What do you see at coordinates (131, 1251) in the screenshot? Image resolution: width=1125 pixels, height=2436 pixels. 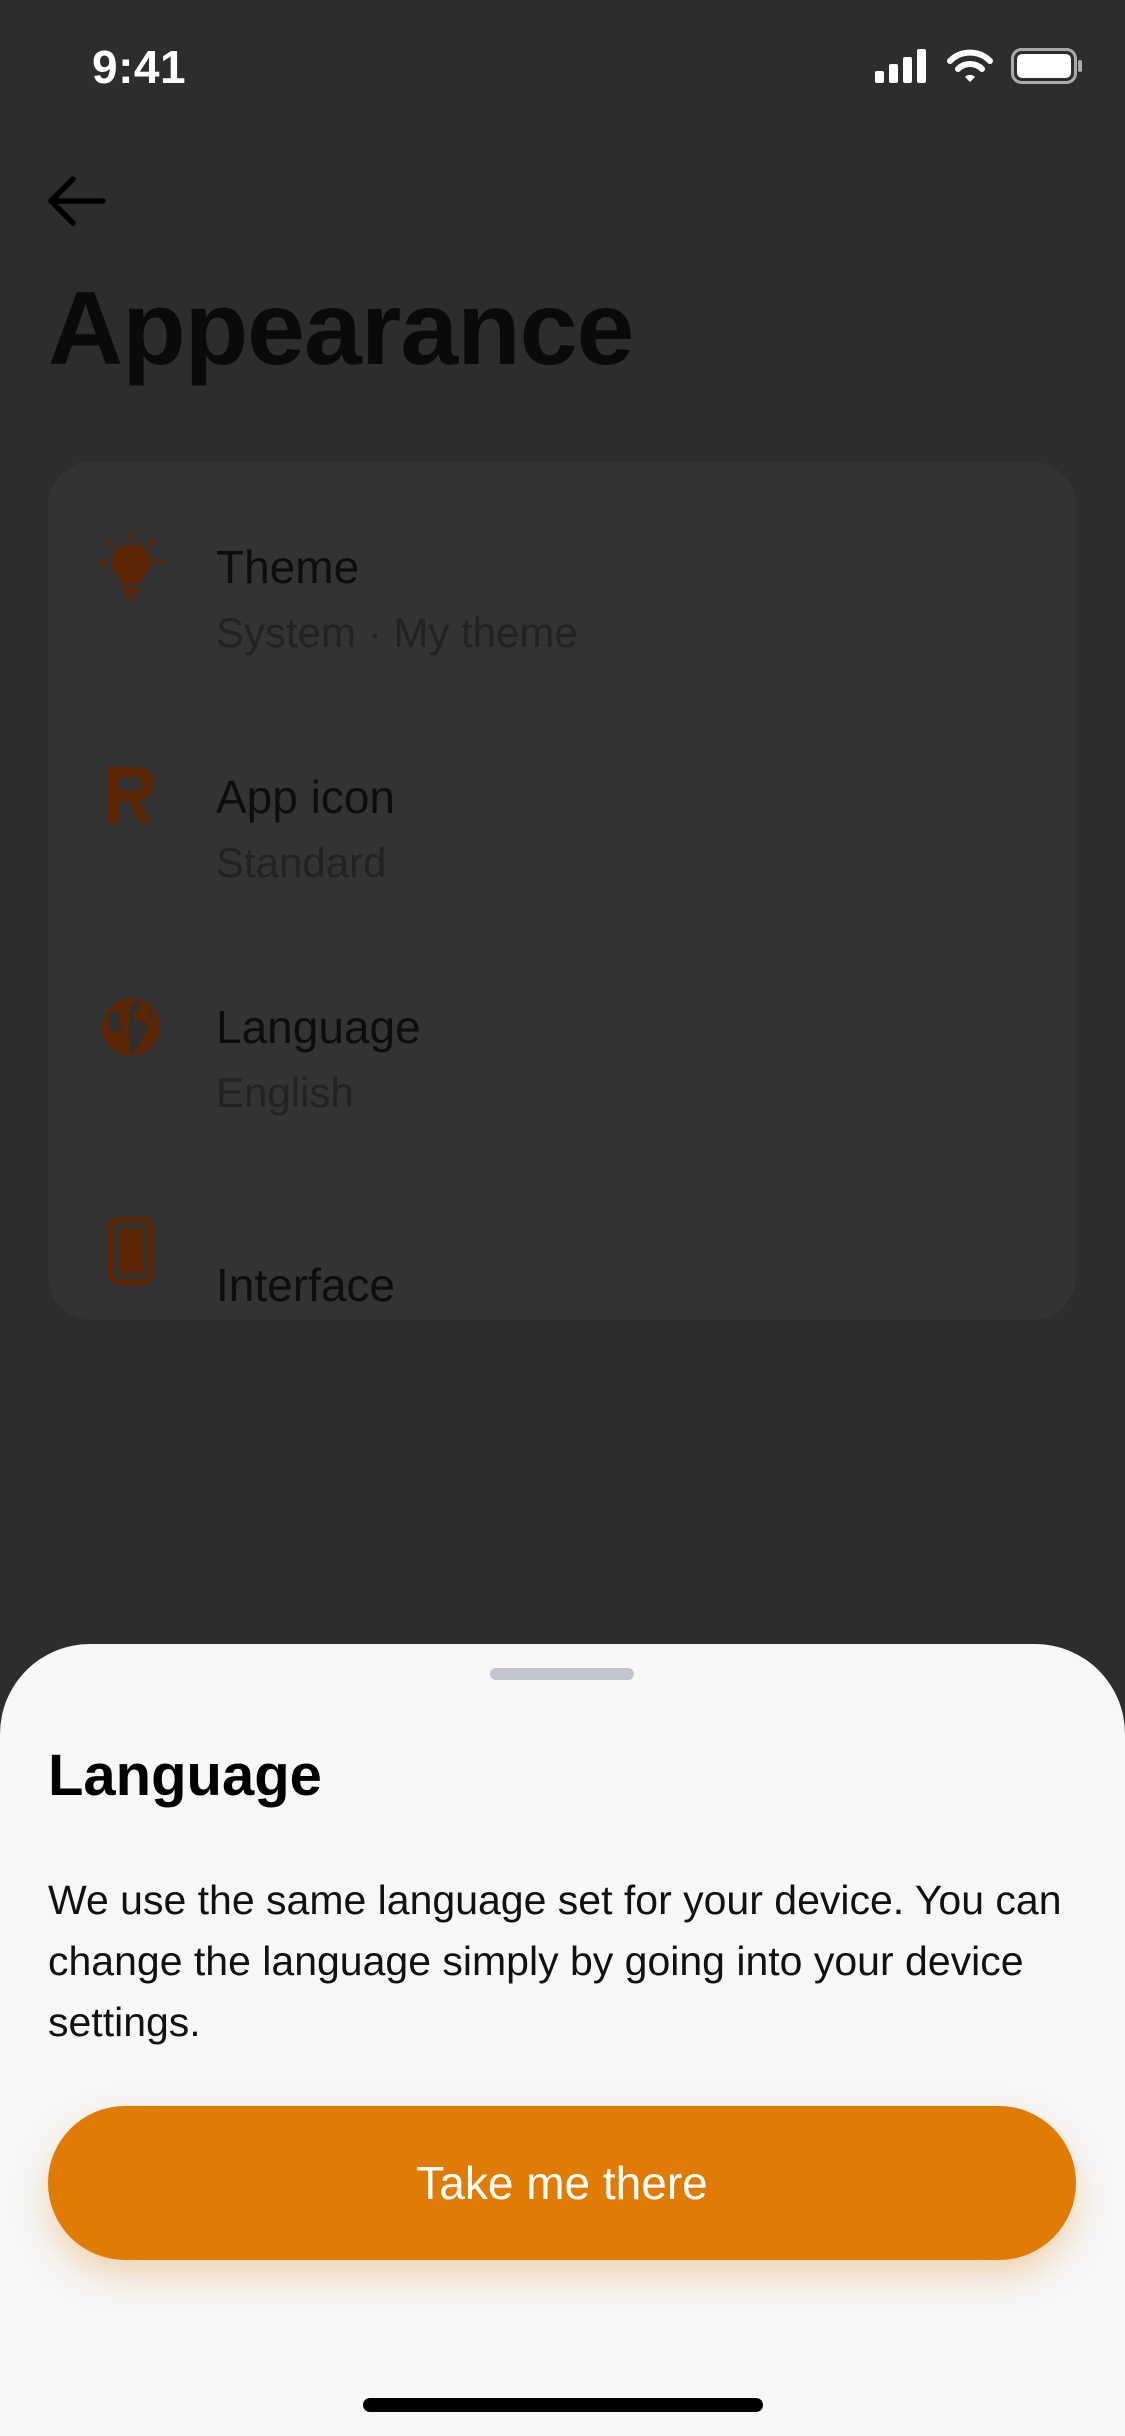 I see `phone-icon` at bounding box center [131, 1251].